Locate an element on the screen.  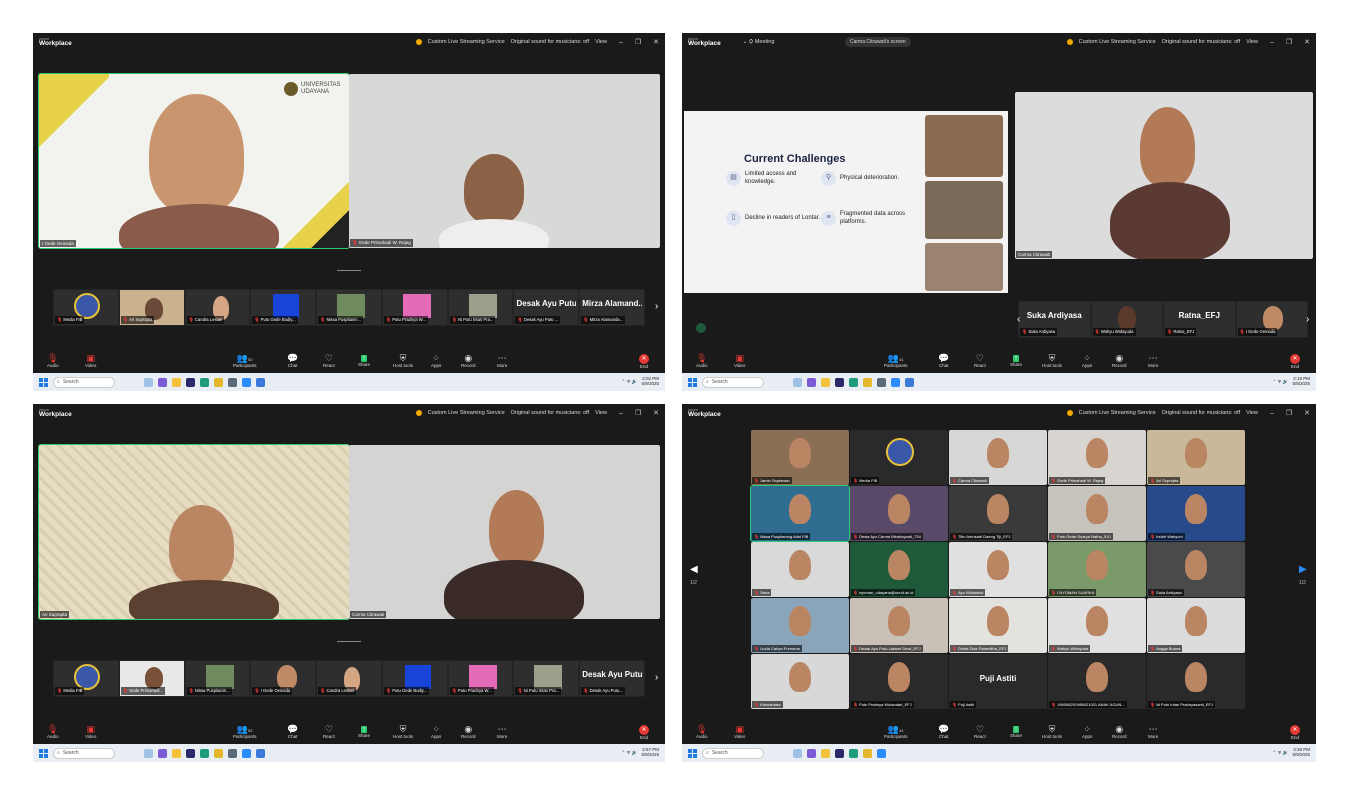
gallery-tile: 🎙Media FIB is located at coordinates (899, 457).